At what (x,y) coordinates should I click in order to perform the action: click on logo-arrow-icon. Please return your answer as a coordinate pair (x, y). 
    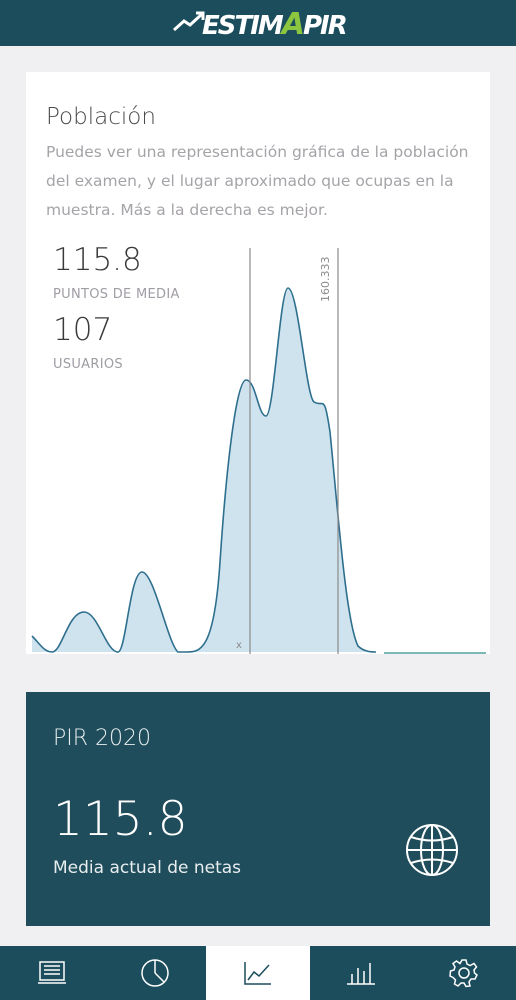
    Looking at the image, I should click on (188, 21).